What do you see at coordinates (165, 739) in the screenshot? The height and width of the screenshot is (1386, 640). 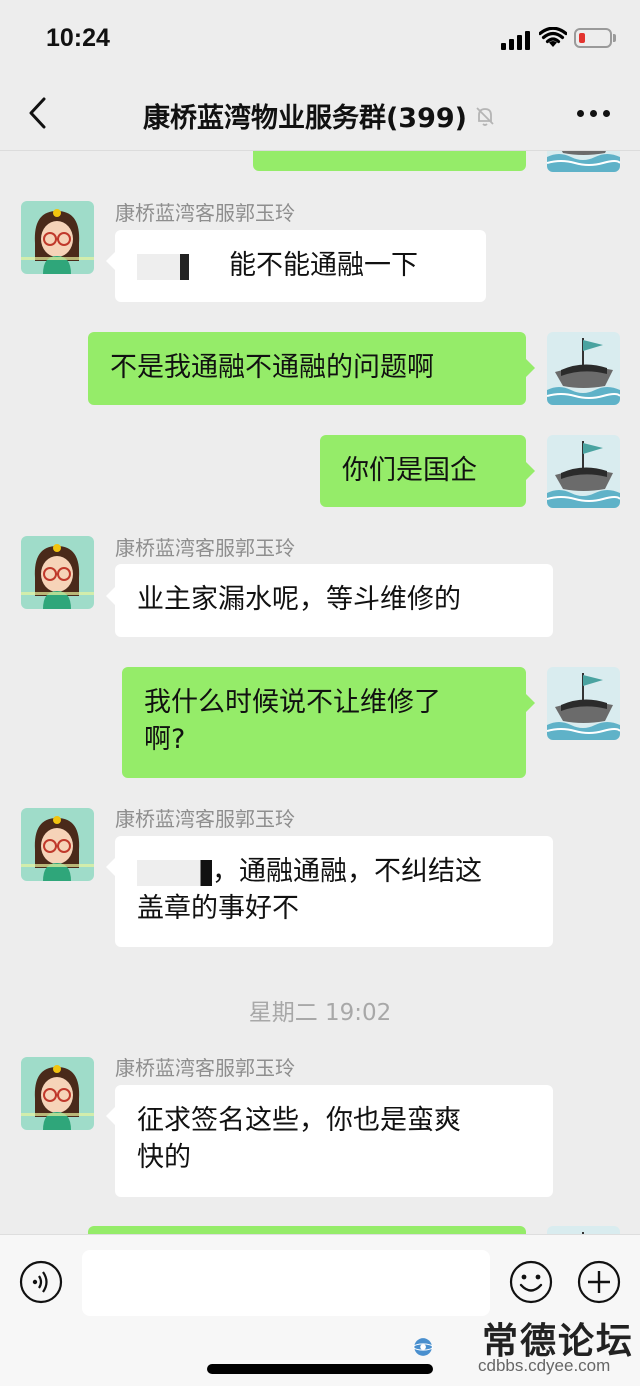 I see `message-text-line-2: 啊?` at bounding box center [165, 739].